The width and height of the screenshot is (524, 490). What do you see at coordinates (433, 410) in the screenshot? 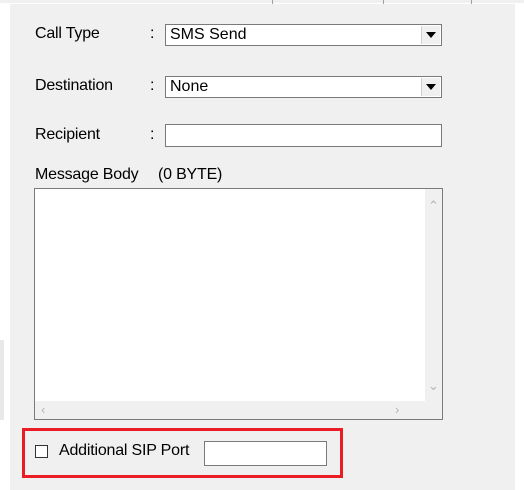
I see `scrollbar-corner` at bounding box center [433, 410].